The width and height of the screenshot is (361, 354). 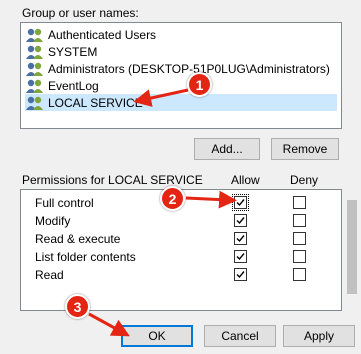 I want to click on step-1-badge: 1, so click(x=199, y=84).